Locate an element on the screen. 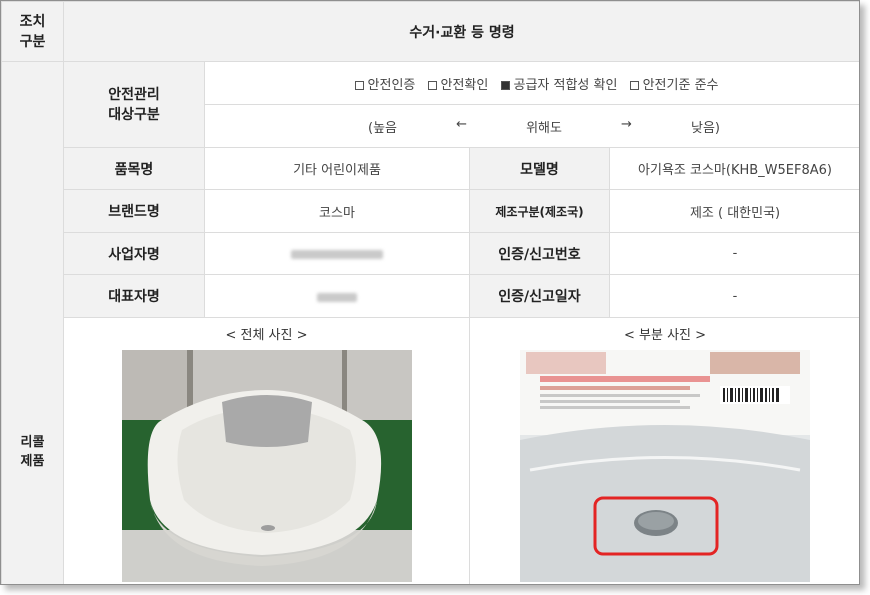  part-photo-caption: < 부분 사진 > is located at coordinates (665, 335).